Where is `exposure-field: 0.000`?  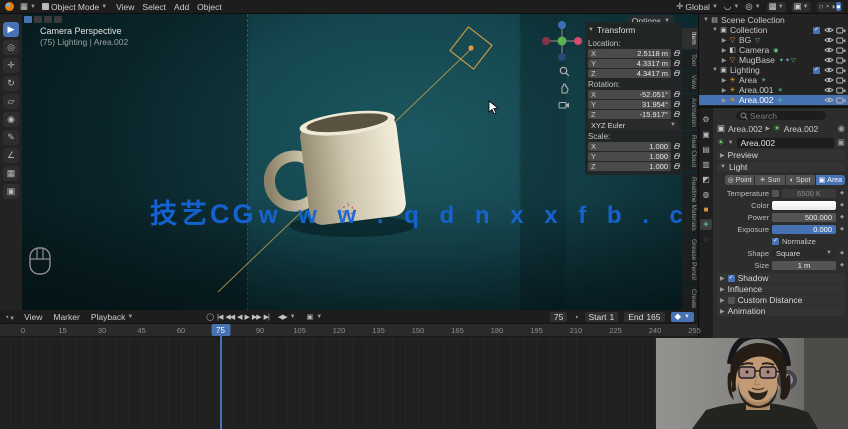
exposure-field: 0.000 is located at coordinates (804, 229).